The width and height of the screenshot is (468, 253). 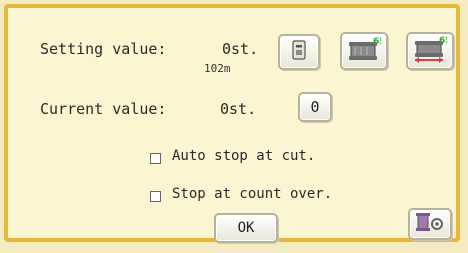 What do you see at coordinates (238, 109) in the screenshot?
I see `current-value: 0st.` at bounding box center [238, 109].